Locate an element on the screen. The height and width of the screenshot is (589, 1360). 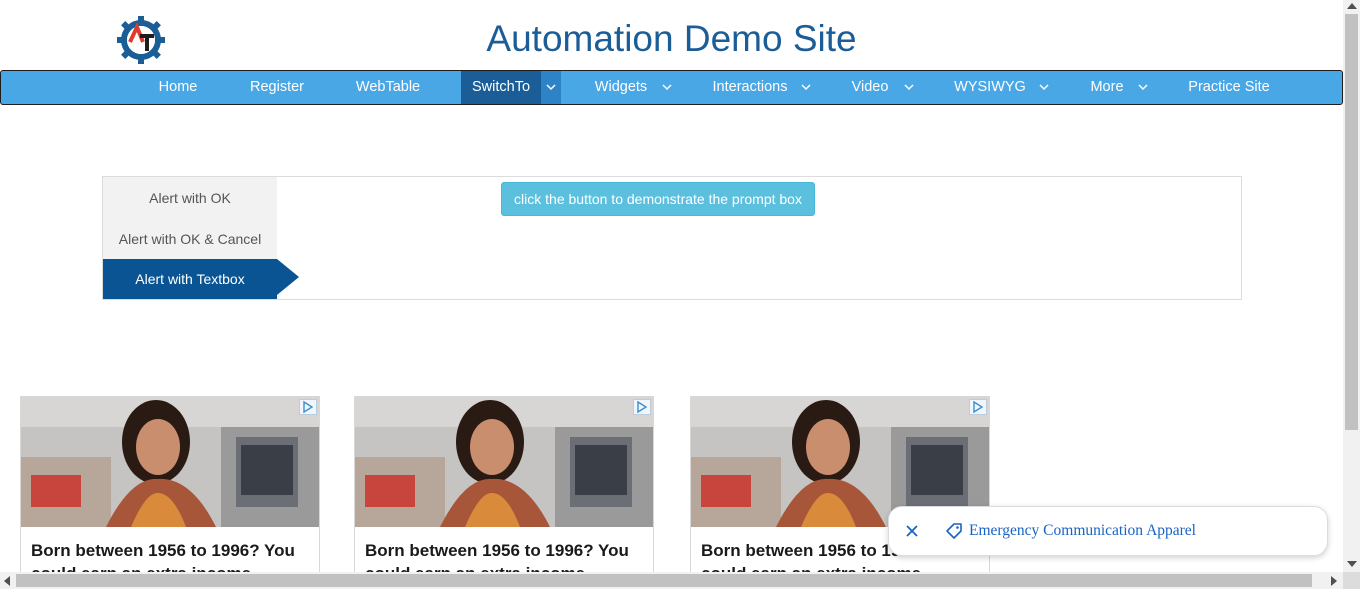
tag-icon is located at coordinates (954, 531).